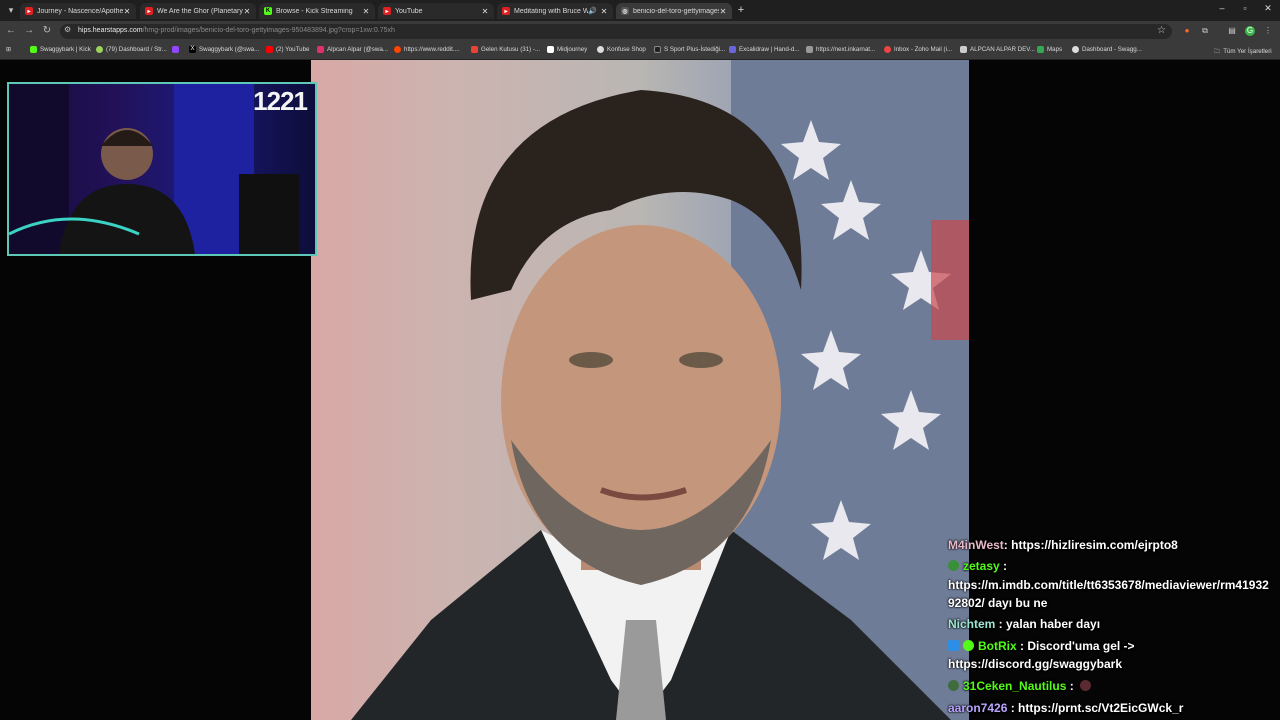 The height and width of the screenshot is (720, 1280). Describe the element at coordinates (474, 49) in the screenshot. I see `gmail-icon` at that location.